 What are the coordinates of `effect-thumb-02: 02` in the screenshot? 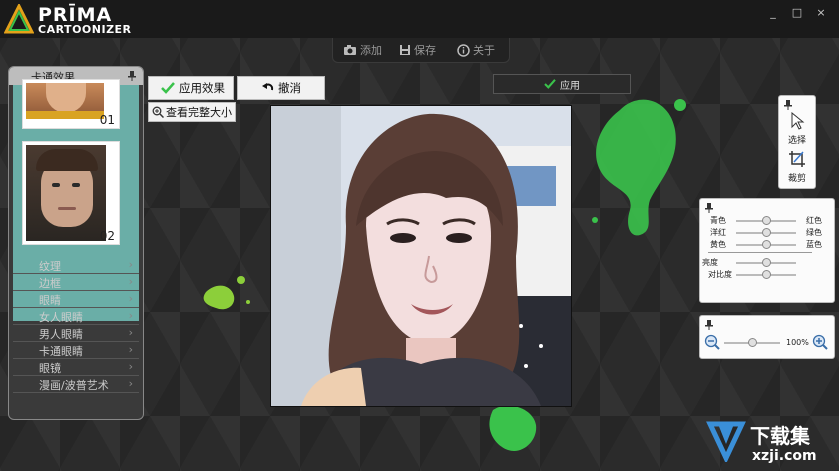 It's located at (71, 193).